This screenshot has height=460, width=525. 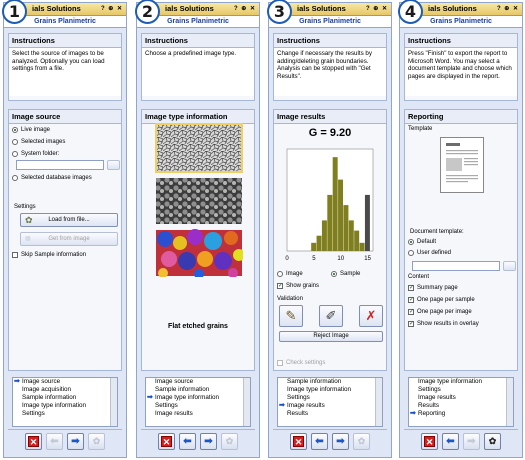 What do you see at coordinates (49, 255) in the screenshot?
I see `skip-sample-checkbox: Skip Sample information` at bounding box center [49, 255].